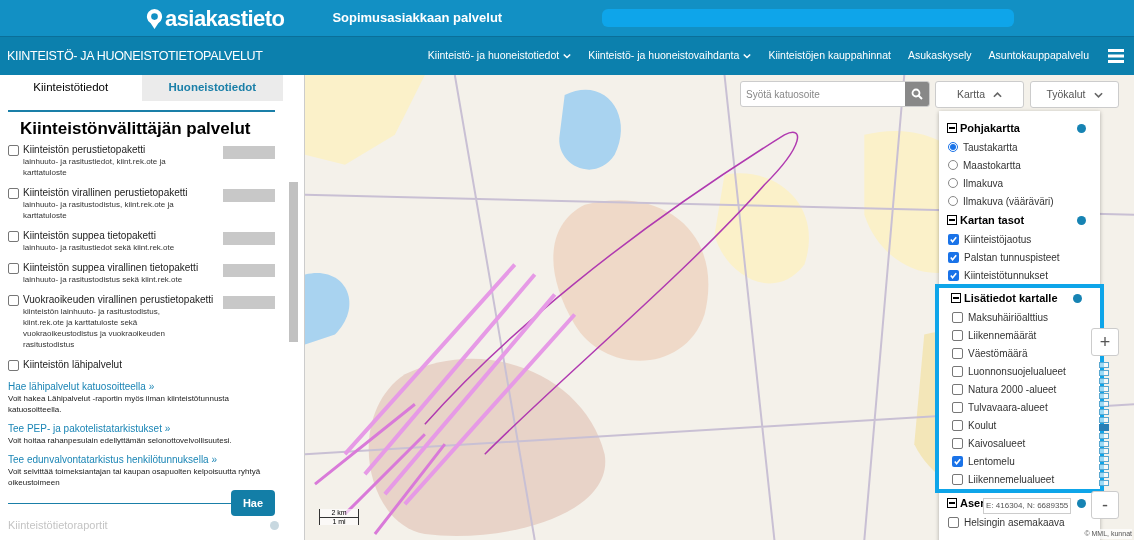 Image resolution: width=1134 pixels, height=540 pixels. I want to click on nav-link: Kiinteistö- ja huoneistotiedot, so click(499, 56).